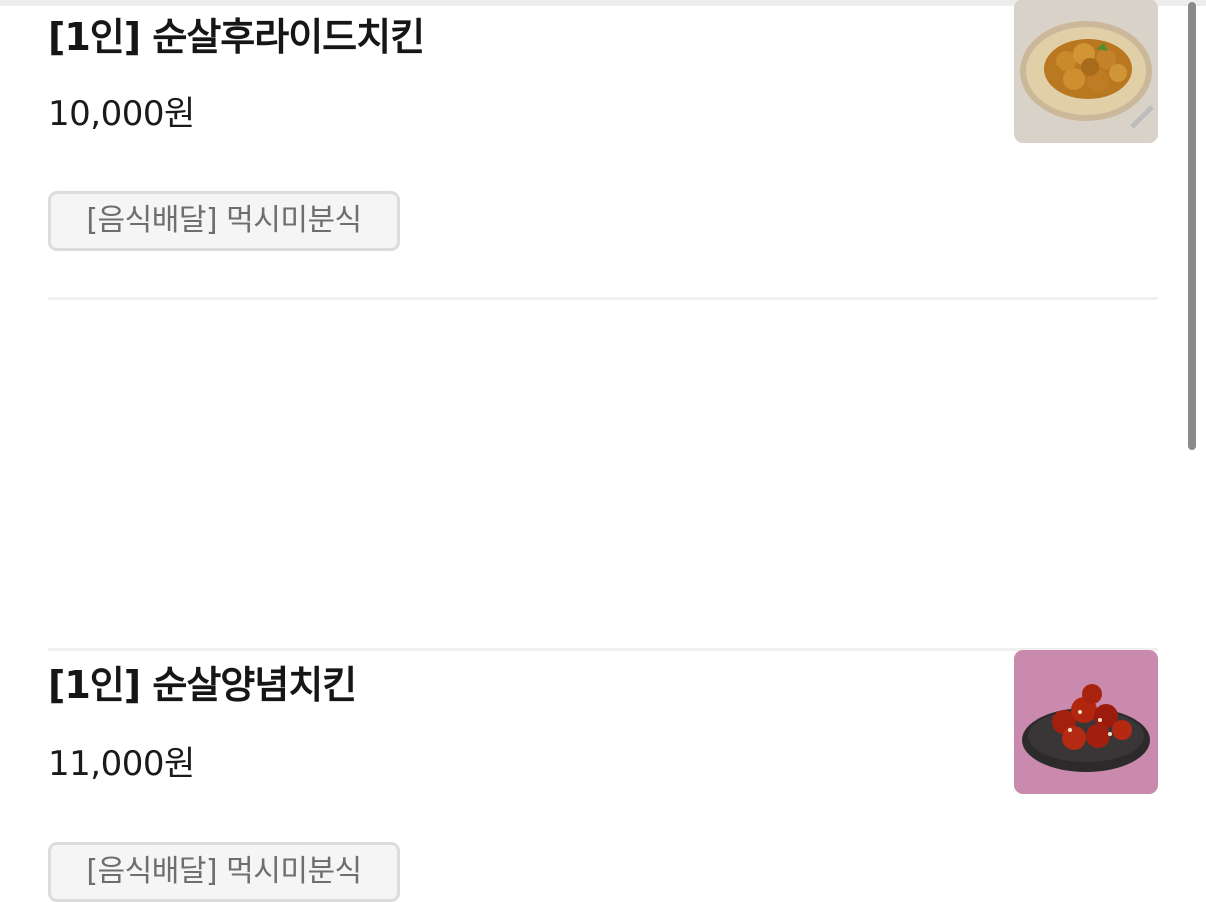 The width and height of the screenshot is (1206, 902). I want to click on scrollbar, so click(1192, 226).